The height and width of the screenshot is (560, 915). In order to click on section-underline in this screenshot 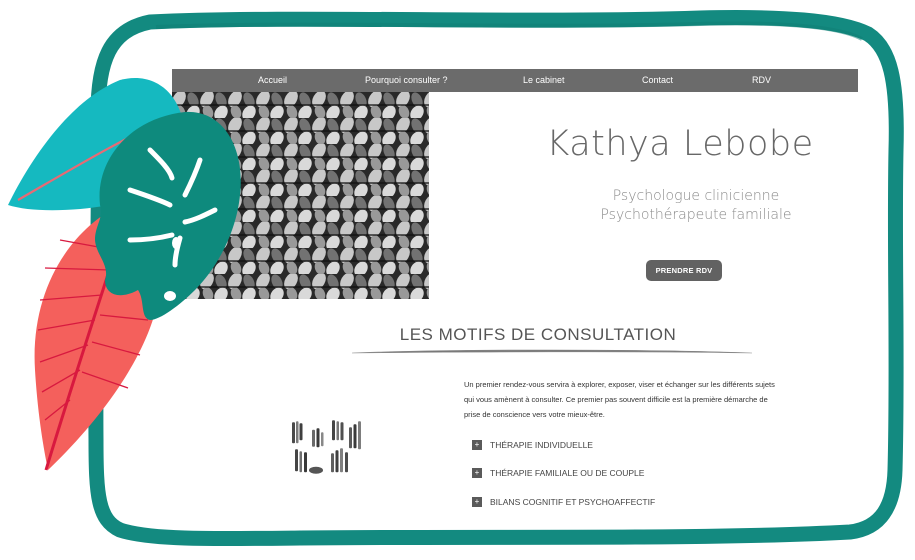, I will do `click(552, 351)`.